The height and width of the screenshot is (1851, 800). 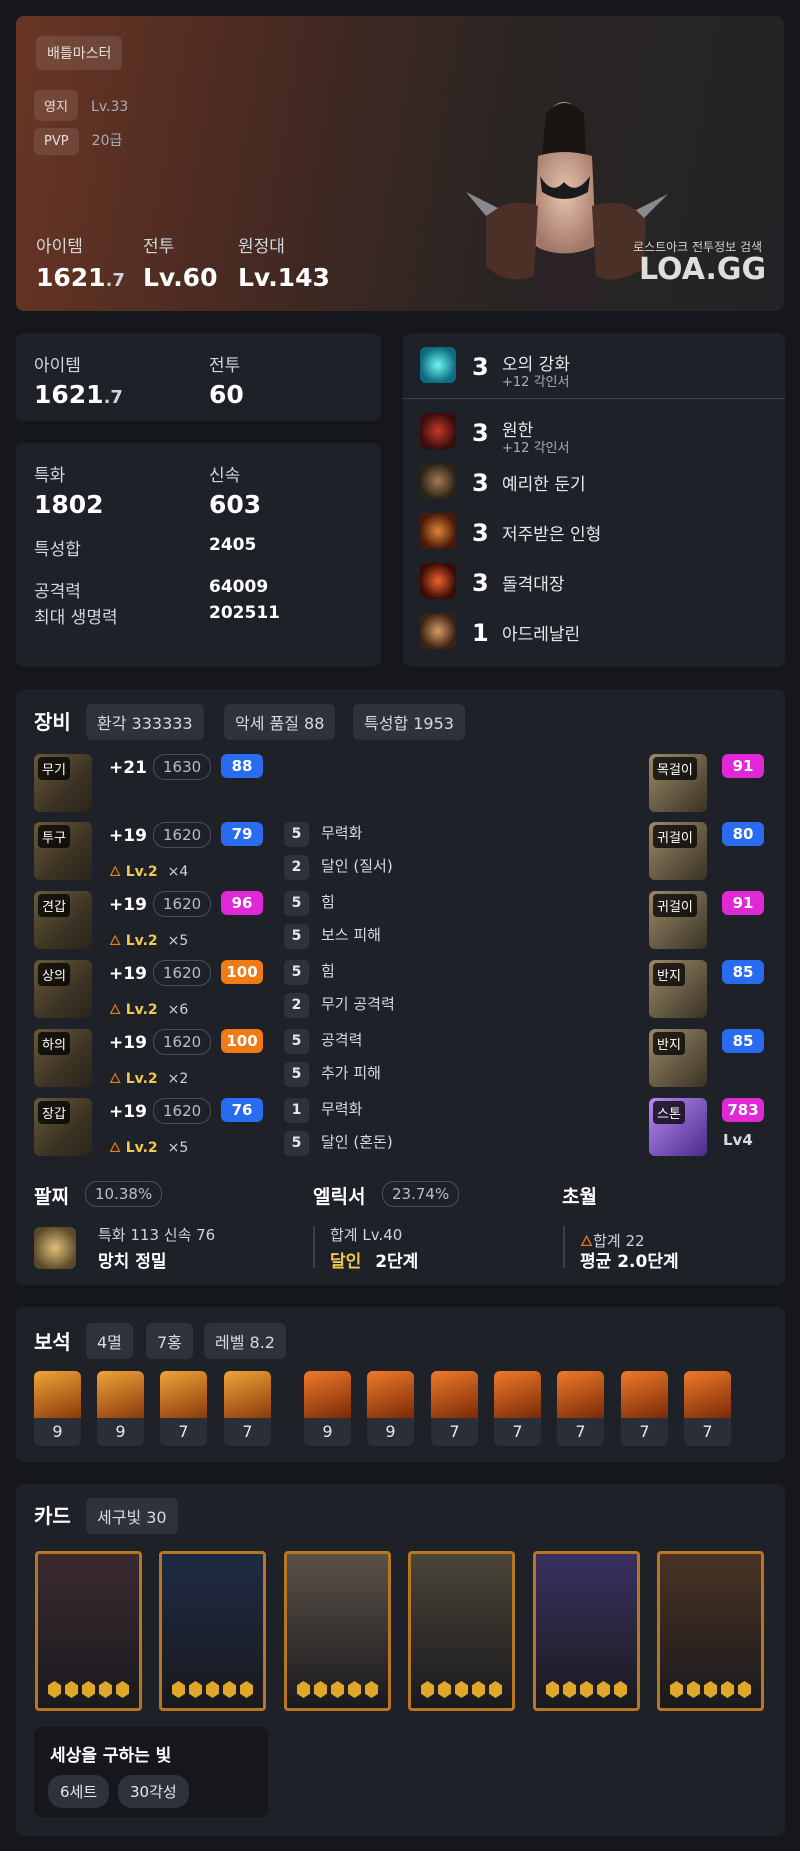 I want to click on engraving-item: 1 아드레날린, so click(x=605, y=633).